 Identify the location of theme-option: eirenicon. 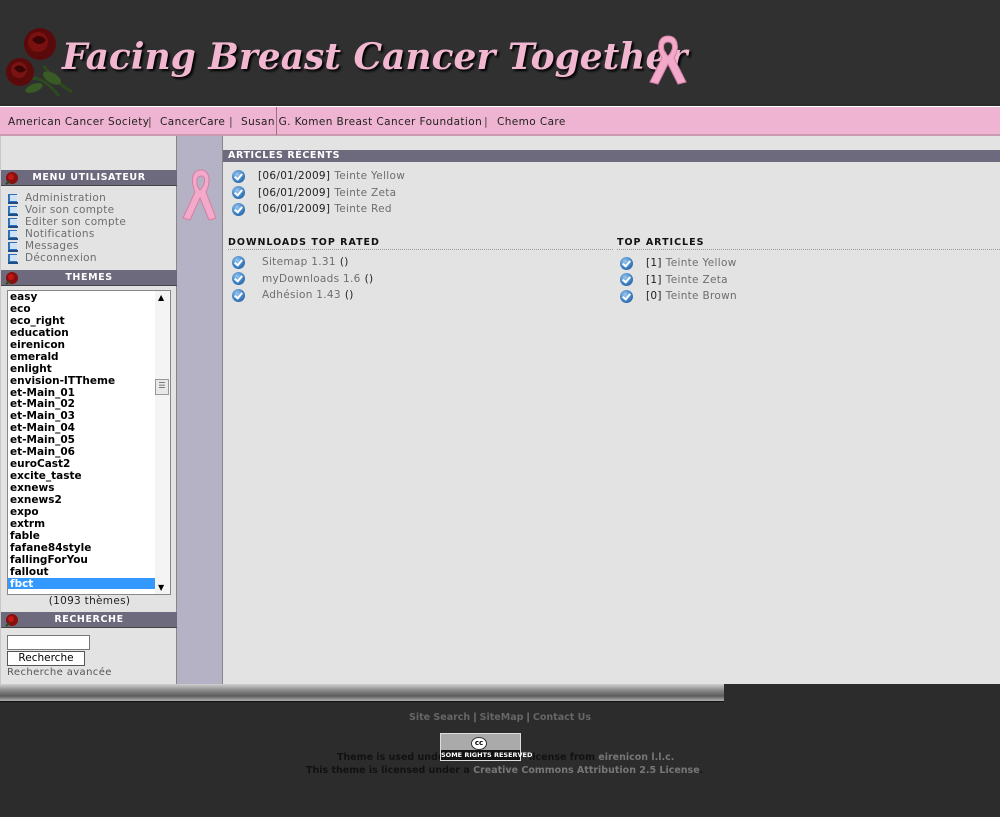
(82, 345).